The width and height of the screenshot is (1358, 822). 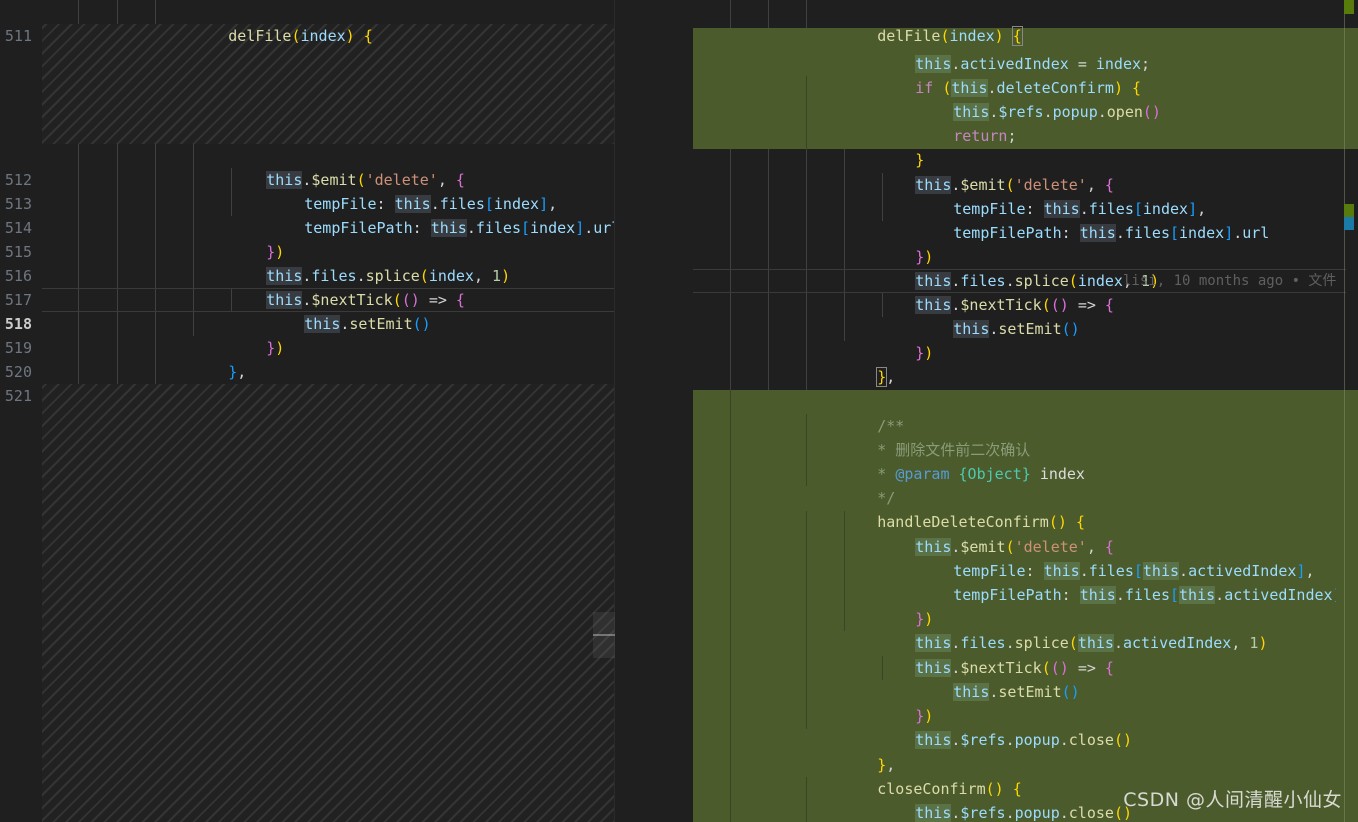 I want to click on diff-sash-handle, so click(x=604, y=635).